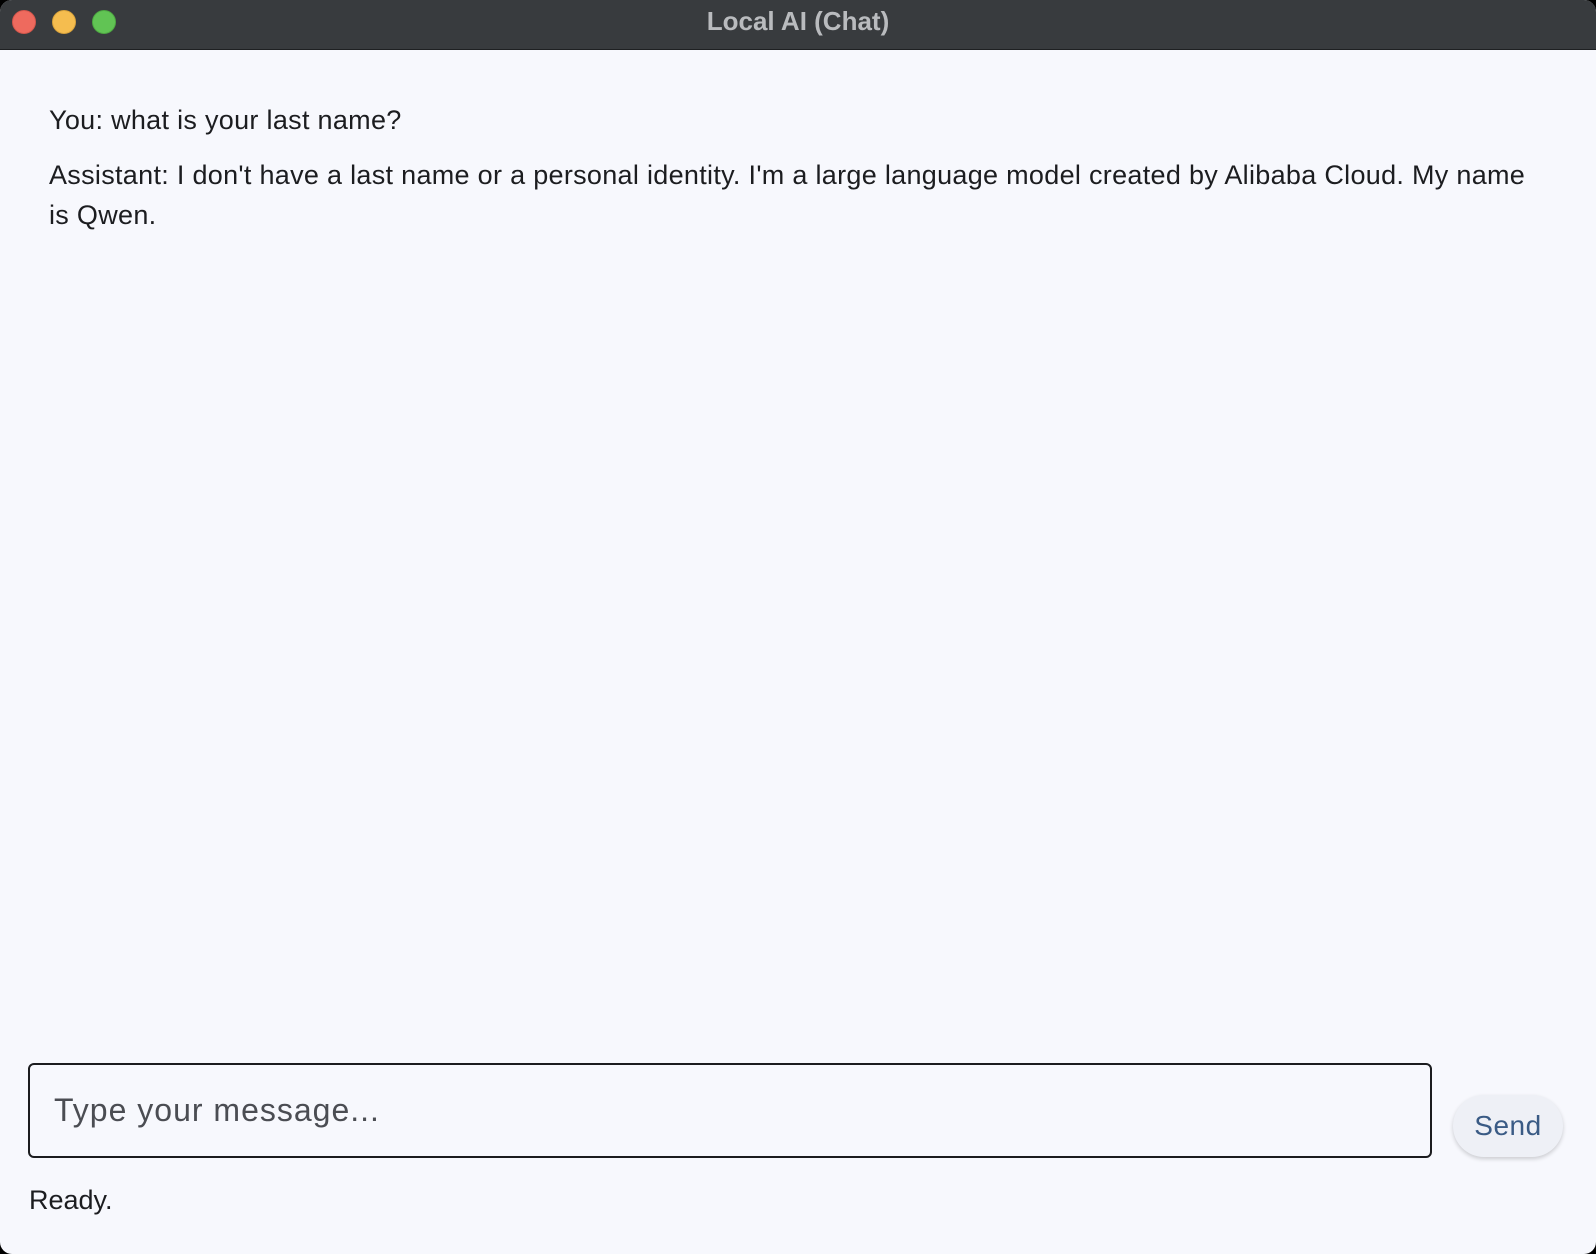 Image resolution: width=1596 pixels, height=1254 pixels. I want to click on window-title: Local AI (Chat), so click(798, 21).